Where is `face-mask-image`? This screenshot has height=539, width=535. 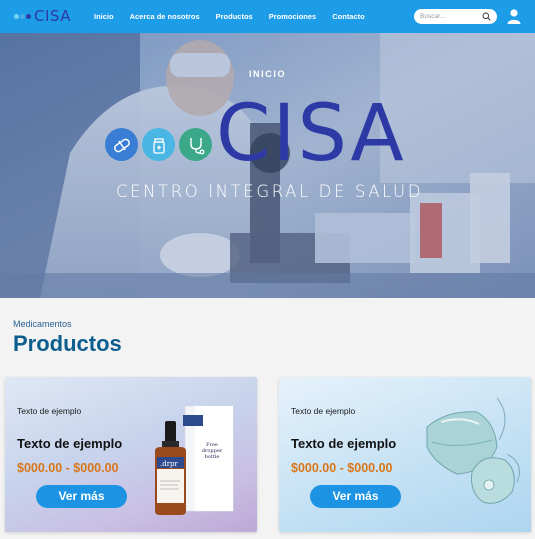
face-mask-image is located at coordinates (473, 450).